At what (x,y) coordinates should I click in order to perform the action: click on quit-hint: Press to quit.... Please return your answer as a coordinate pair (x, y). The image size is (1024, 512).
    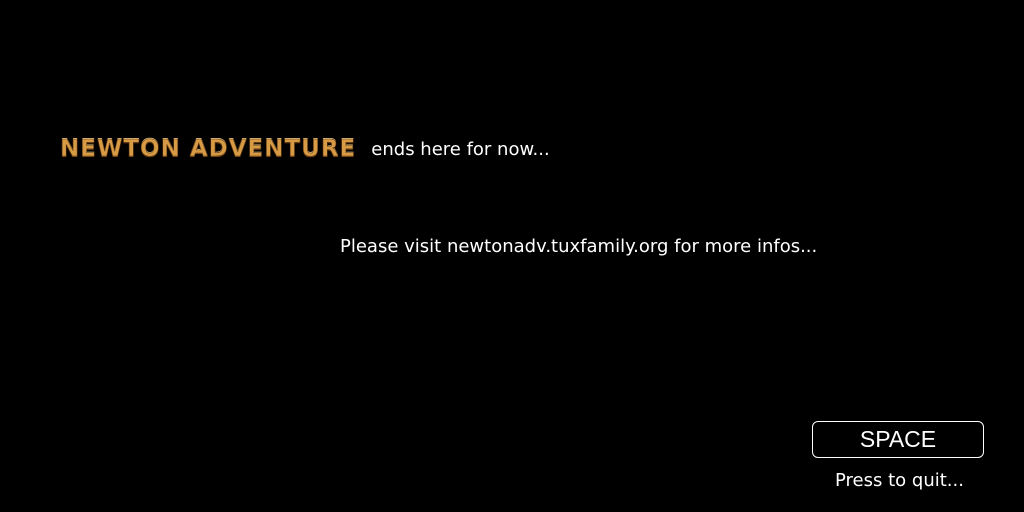
    Looking at the image, I should click on (899, 480).